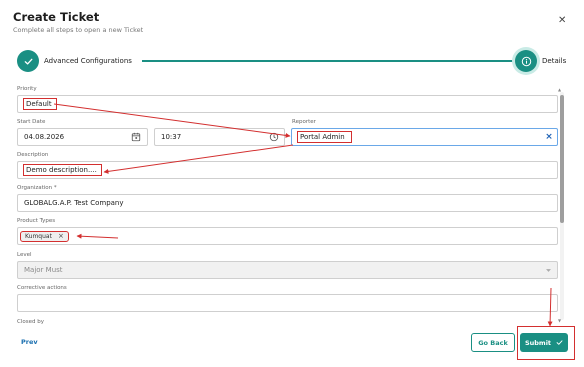 This screenshot has width=584, height=367. Describe the element at coordinates (219, 137) in the screenshot. I see `start-time-input: 10:37` at that location.